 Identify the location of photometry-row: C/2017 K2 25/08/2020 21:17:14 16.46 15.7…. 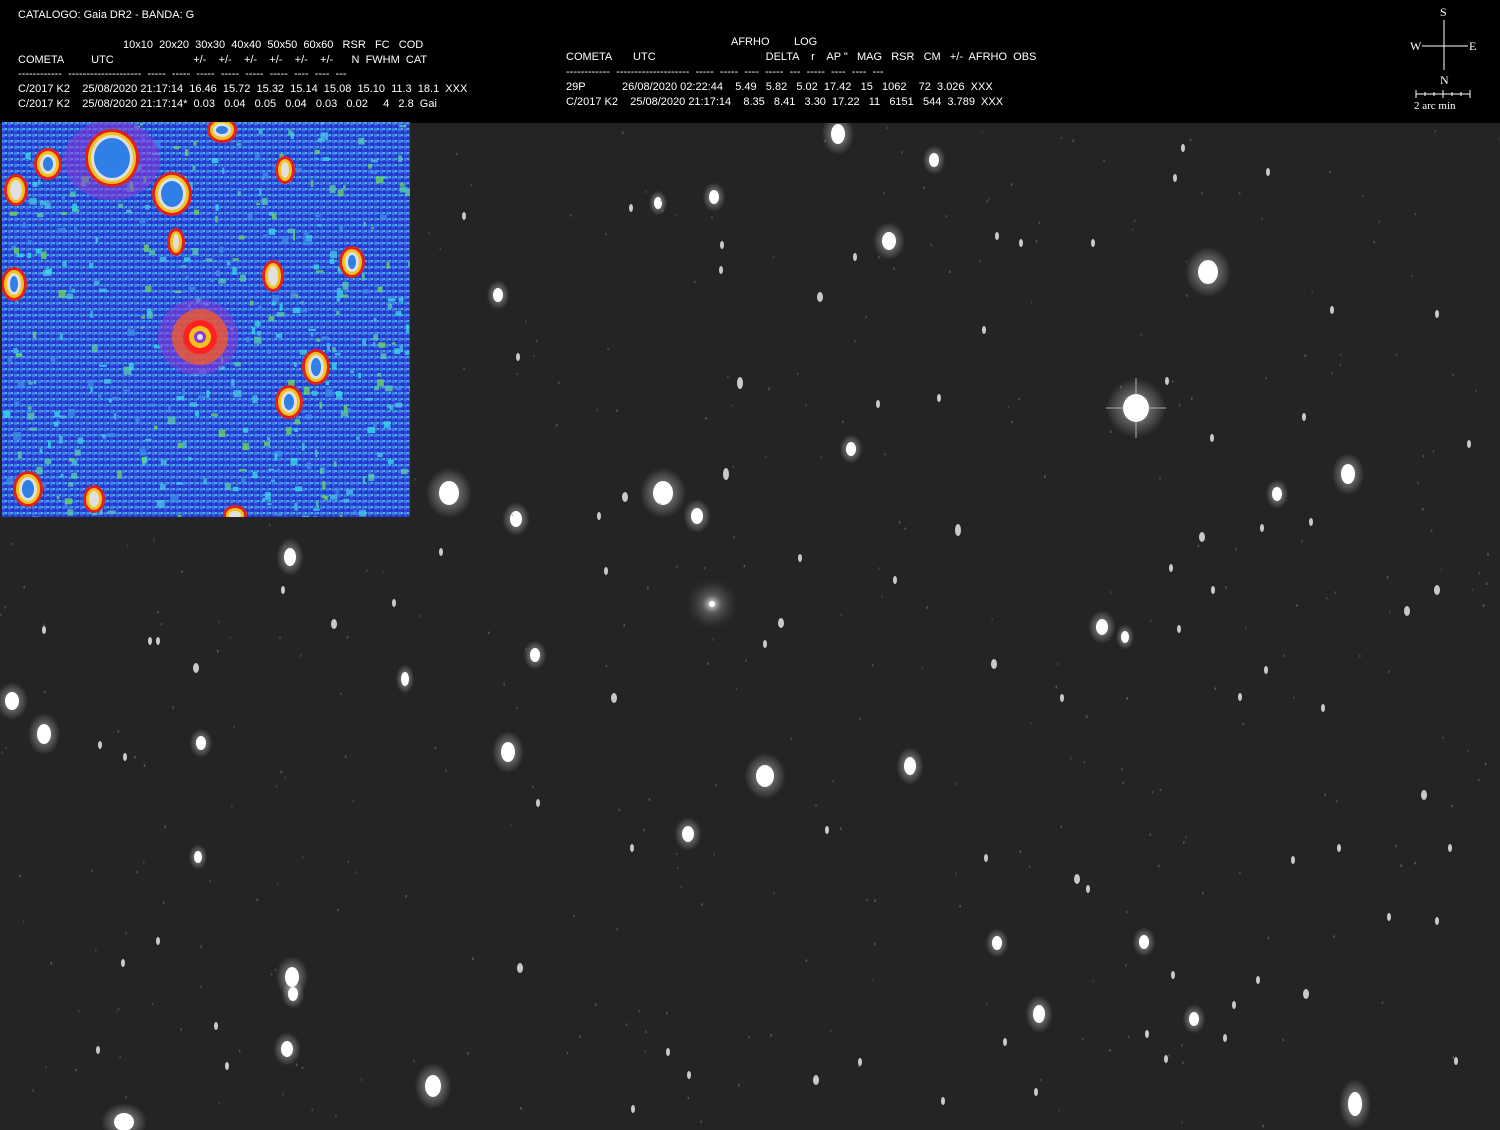
(243, 89).